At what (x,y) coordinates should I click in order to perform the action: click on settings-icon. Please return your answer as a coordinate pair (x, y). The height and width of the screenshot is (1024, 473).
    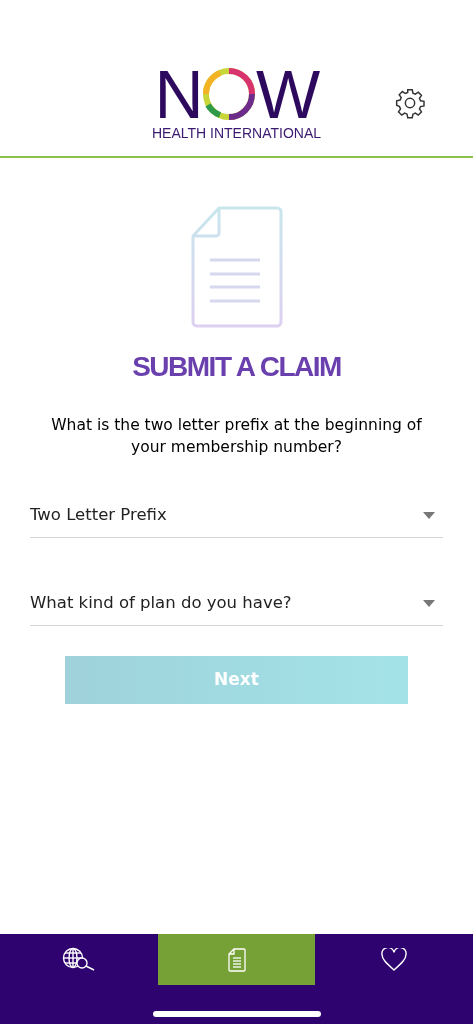
    Looking at the image, I should click on (410, 103).